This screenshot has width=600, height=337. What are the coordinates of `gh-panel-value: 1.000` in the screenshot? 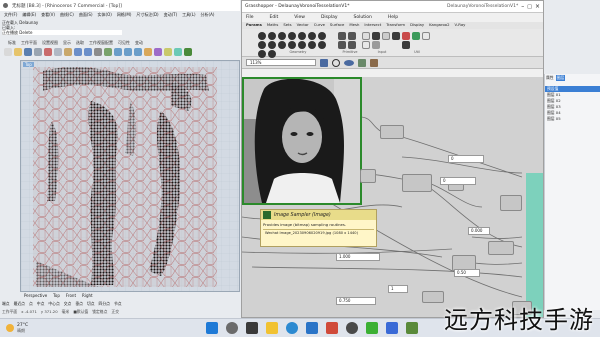 It's located at (358, 257).